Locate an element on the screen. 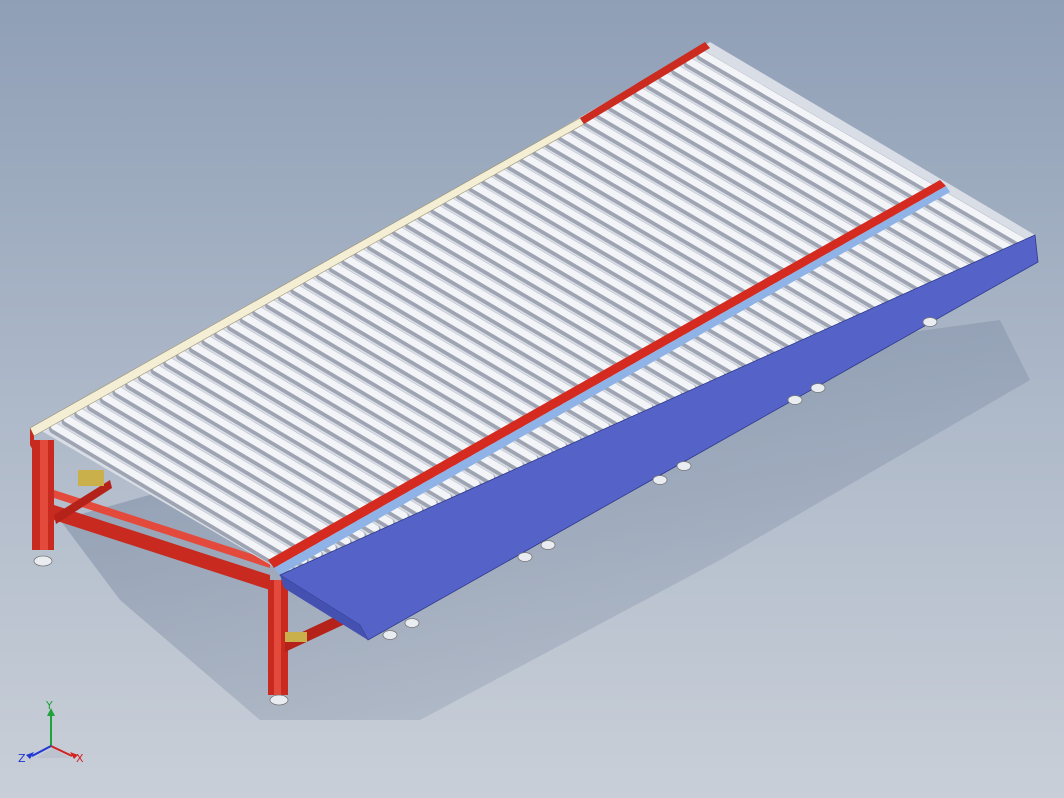 The height and width of the screenshot is (798, 1064). y-axis-label: Y is located at coordinates (49, 706).